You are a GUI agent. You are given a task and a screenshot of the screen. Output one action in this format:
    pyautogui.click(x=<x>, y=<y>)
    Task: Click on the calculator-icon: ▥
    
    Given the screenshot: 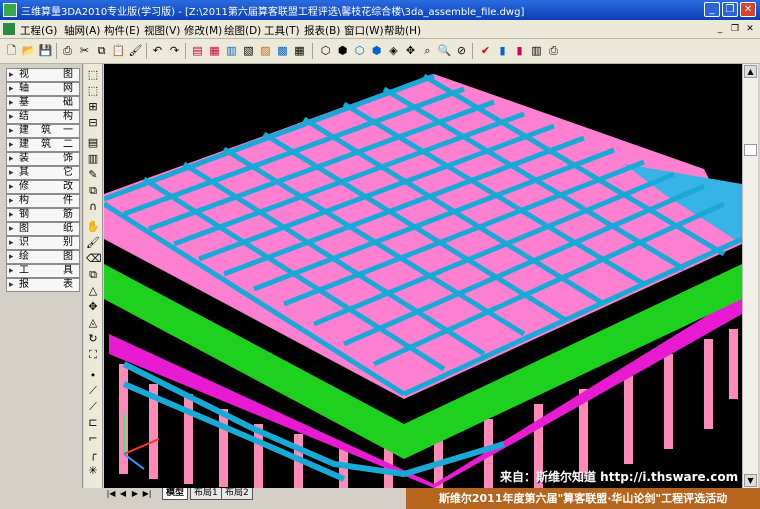 What is the action you would take?
    pyautogui.click(x=536, y=50)
    